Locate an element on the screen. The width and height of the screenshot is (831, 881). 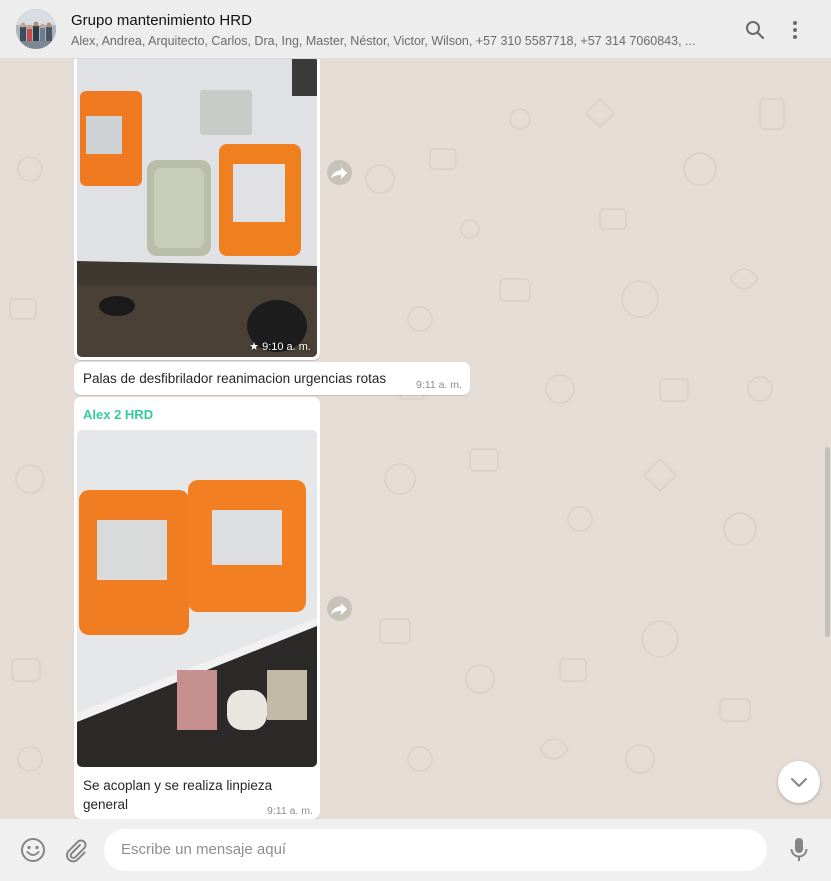
image-thumbnail: ★ 9:10 a. m. is located at coordinates (197, 208).